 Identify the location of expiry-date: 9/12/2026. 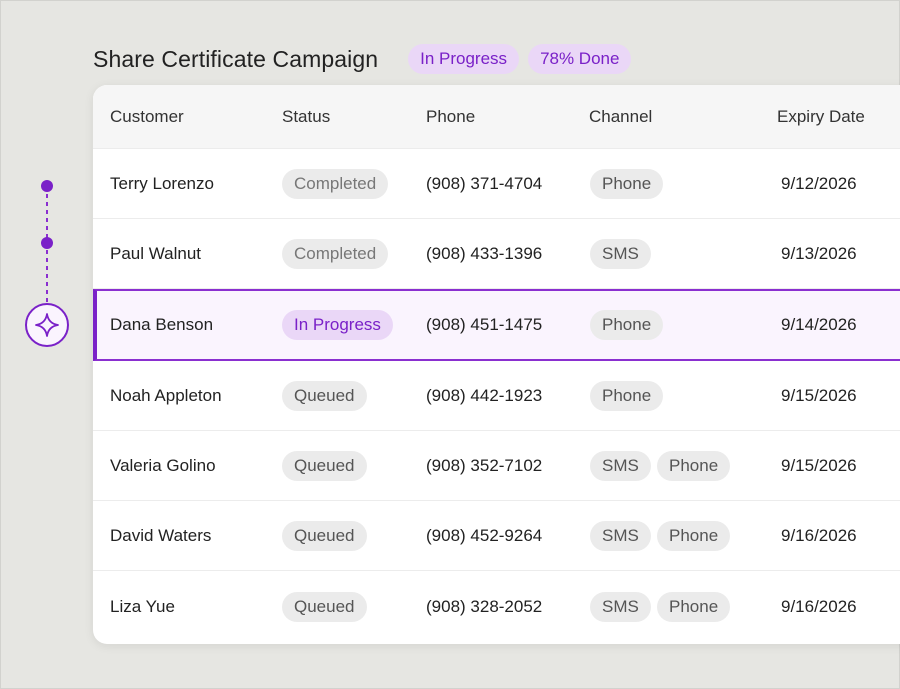
(819, 183).